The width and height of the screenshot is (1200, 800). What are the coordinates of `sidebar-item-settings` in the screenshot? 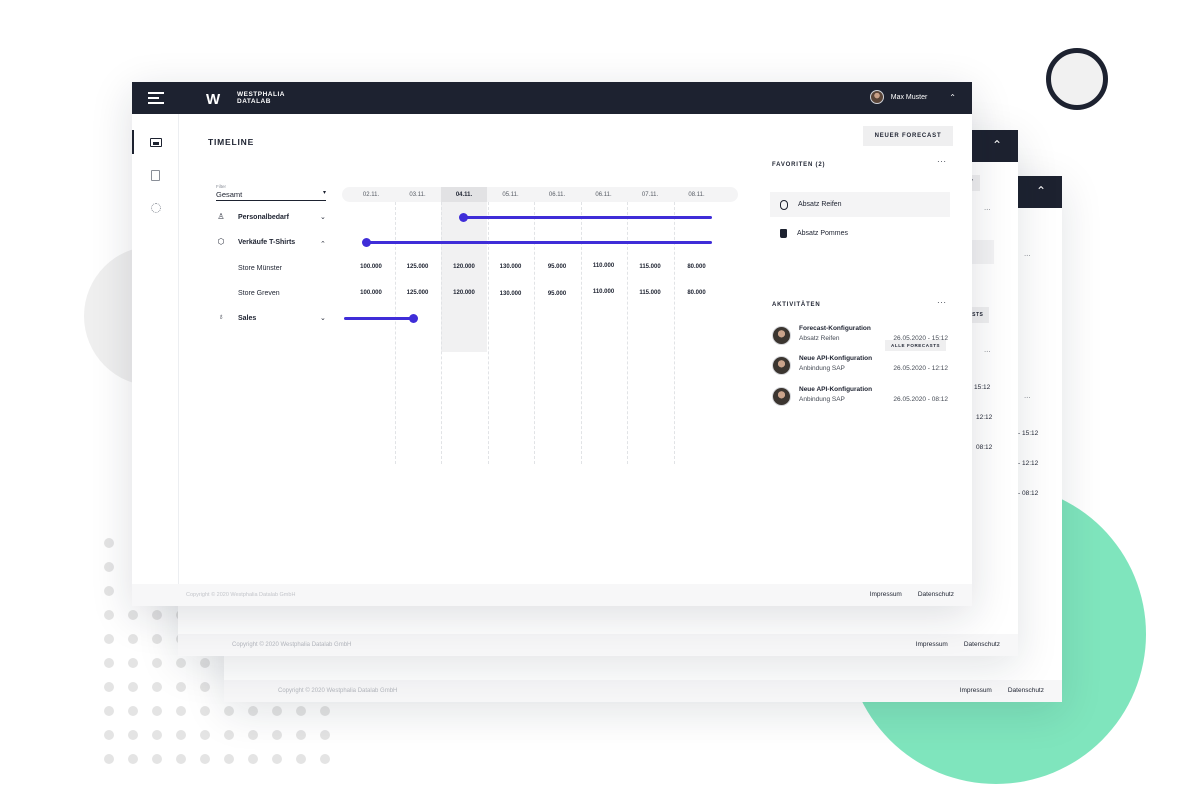 It's located at (155, 208).